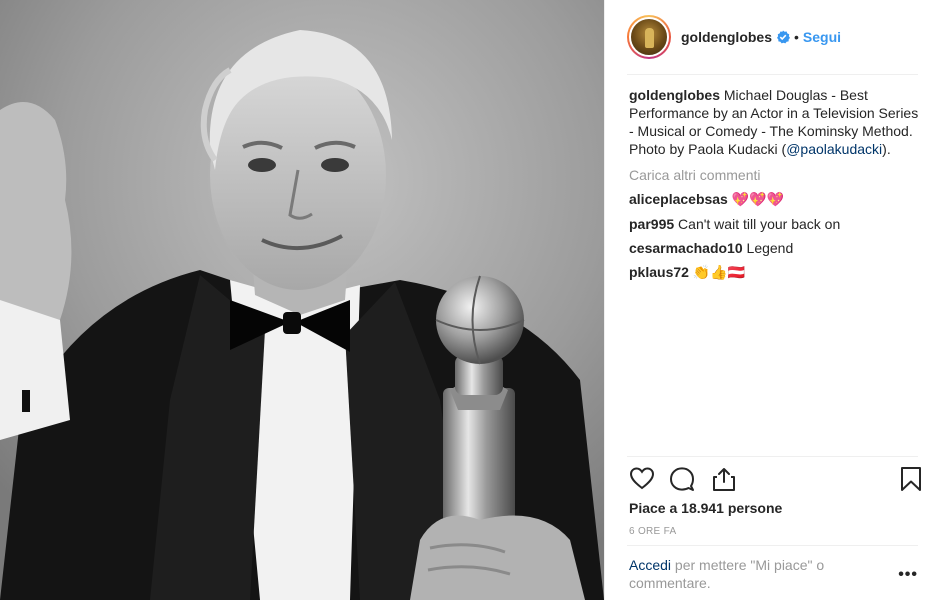 This screenshot has height=600, width=940. Describe the element at coordinates (678, 199) in the screenshot. I see `comment-username: aliceplacebsas` at that location.